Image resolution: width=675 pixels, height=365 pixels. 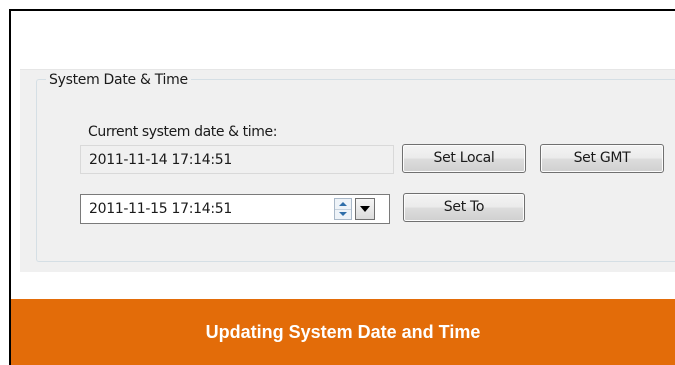 What do you see at coordinates (183, 132) in the screenshot?
I see `current-date-time-label: Current system date & time:` at bounding box center [183, 132].